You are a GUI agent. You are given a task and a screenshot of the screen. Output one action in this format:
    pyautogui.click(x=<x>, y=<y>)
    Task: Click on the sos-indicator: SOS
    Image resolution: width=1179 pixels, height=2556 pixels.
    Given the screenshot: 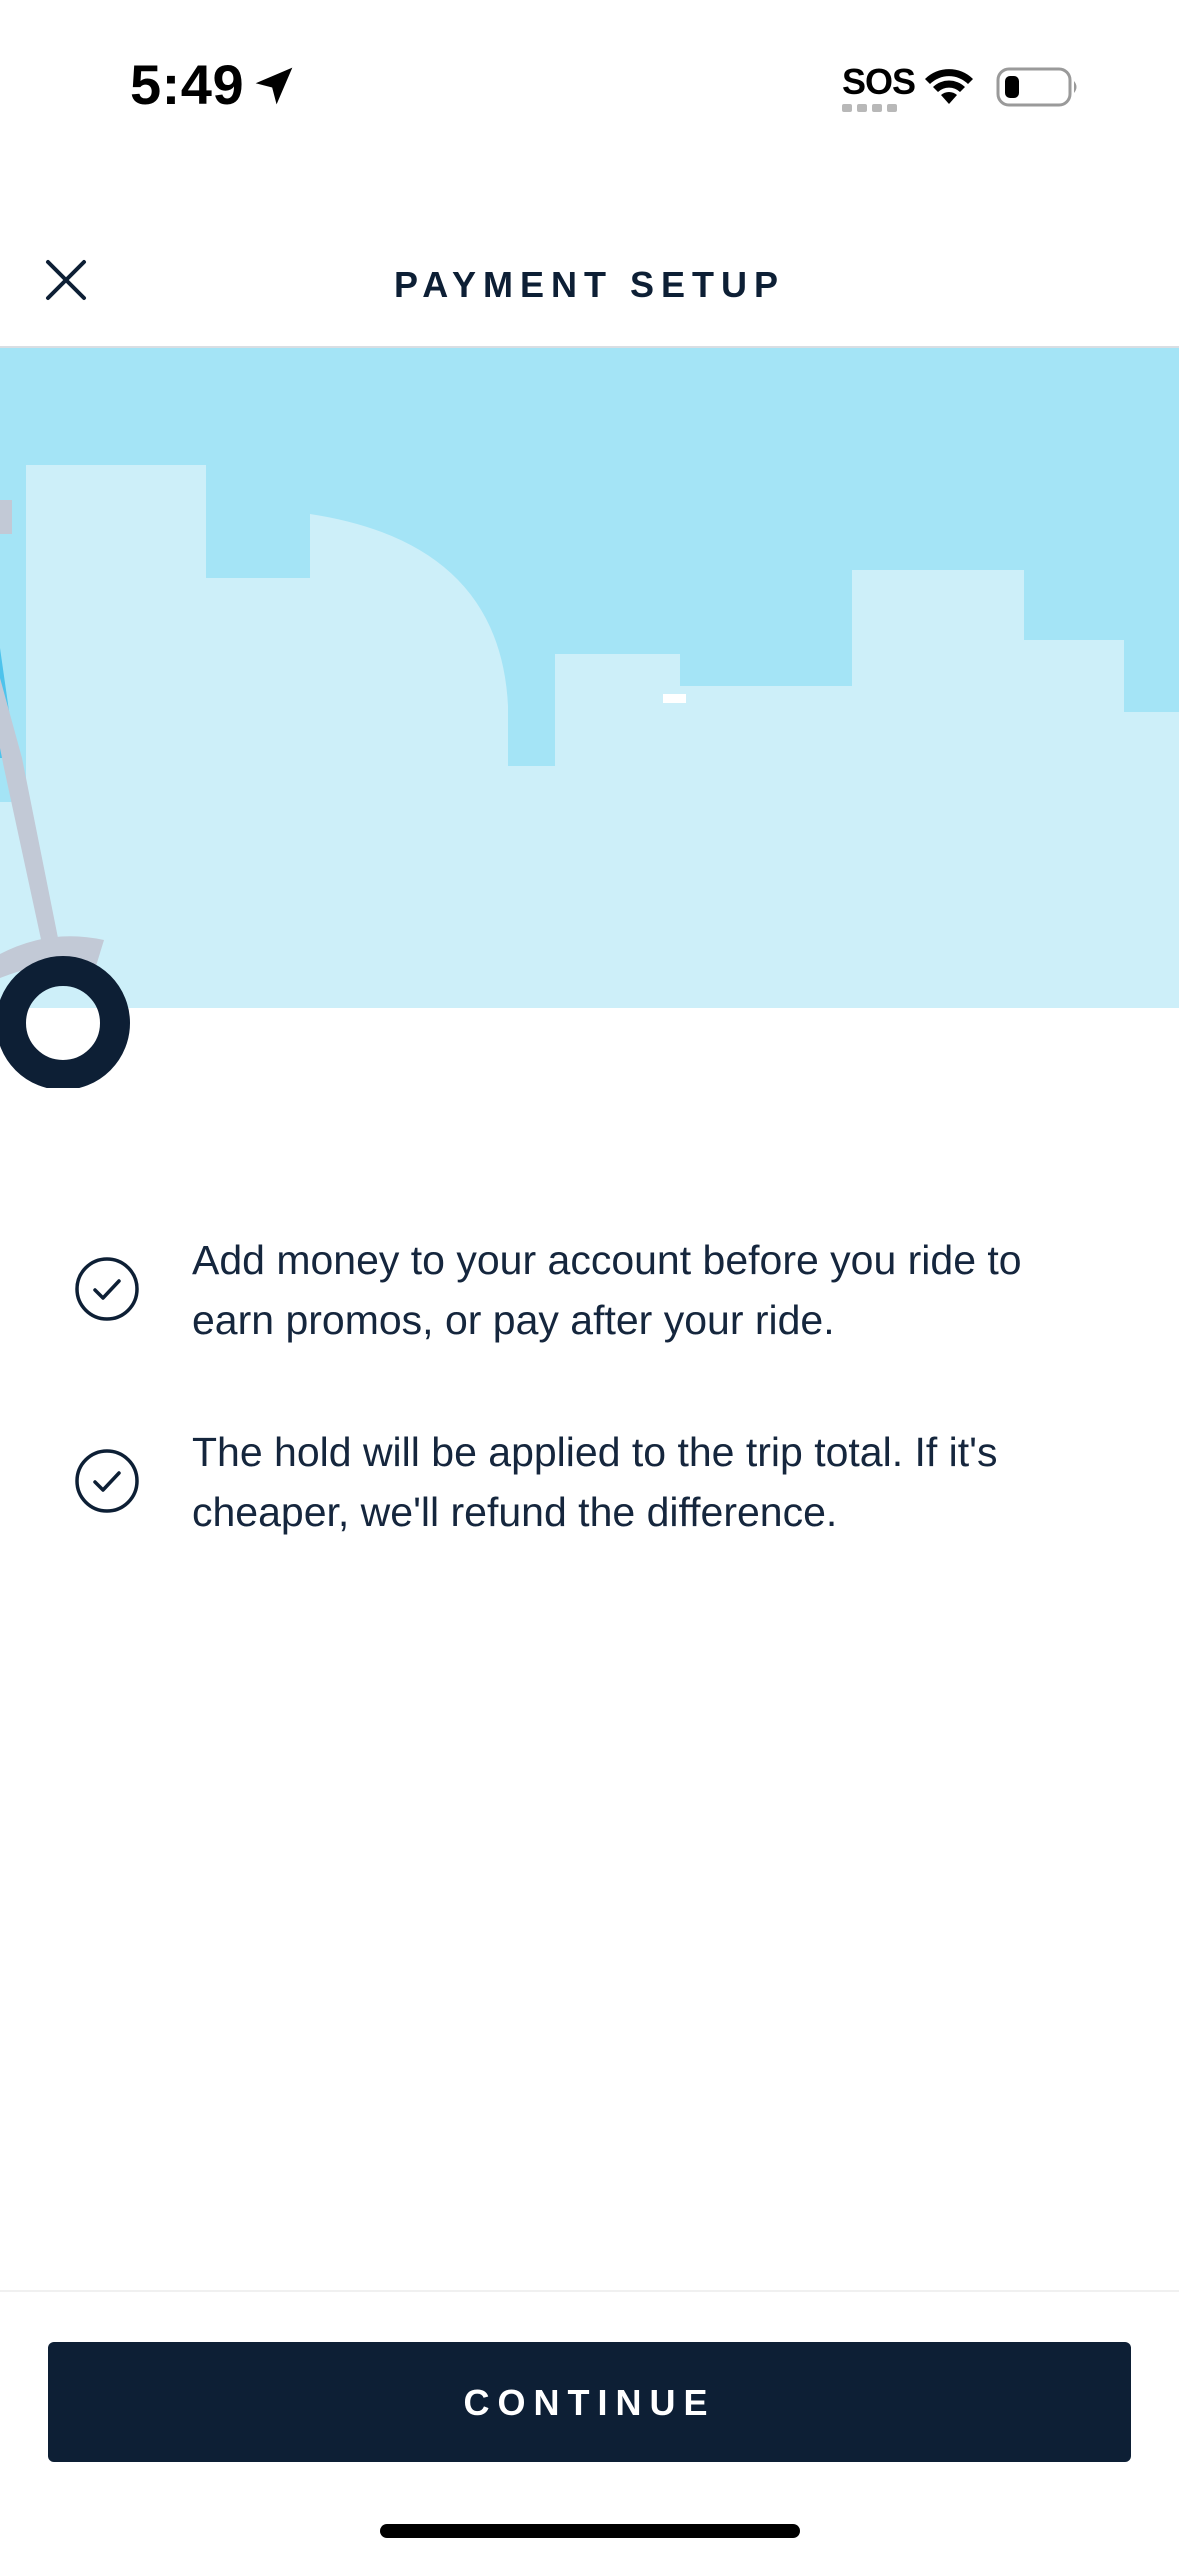 What is the action you would take?
    pyautogui.click(x=879, y=89)
    